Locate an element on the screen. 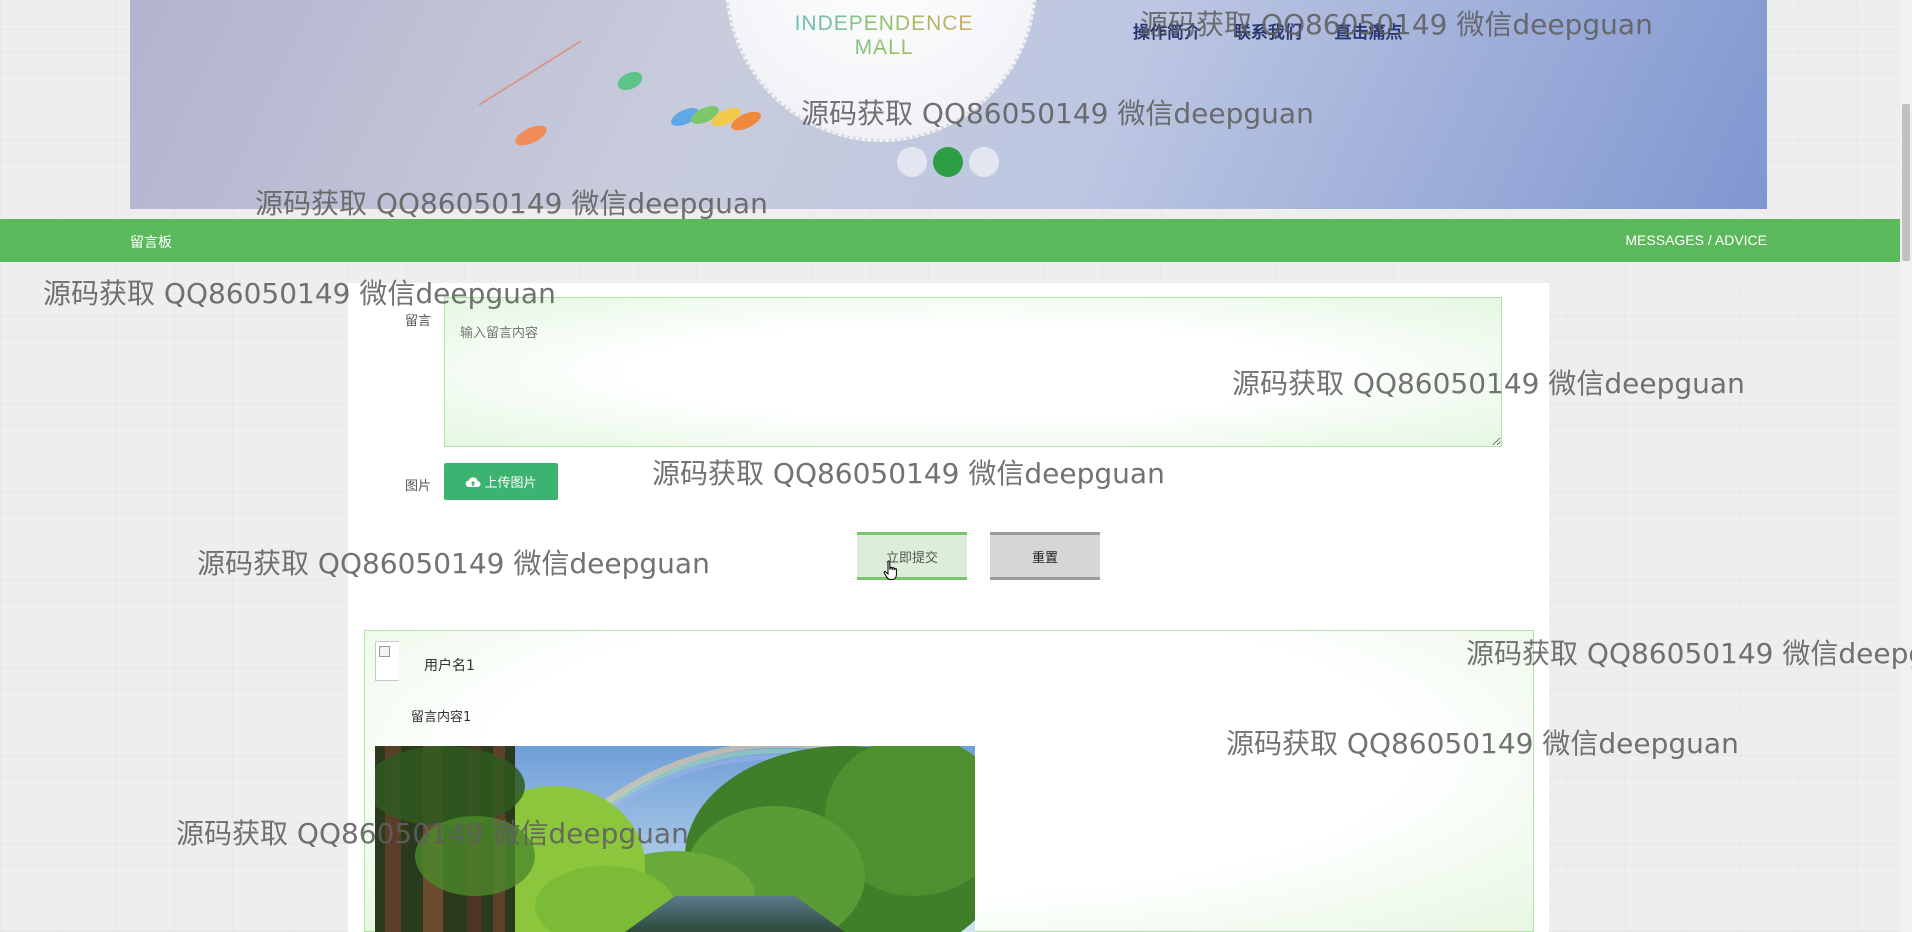  hand-cursor-icon is located at coordinates (890, 570).